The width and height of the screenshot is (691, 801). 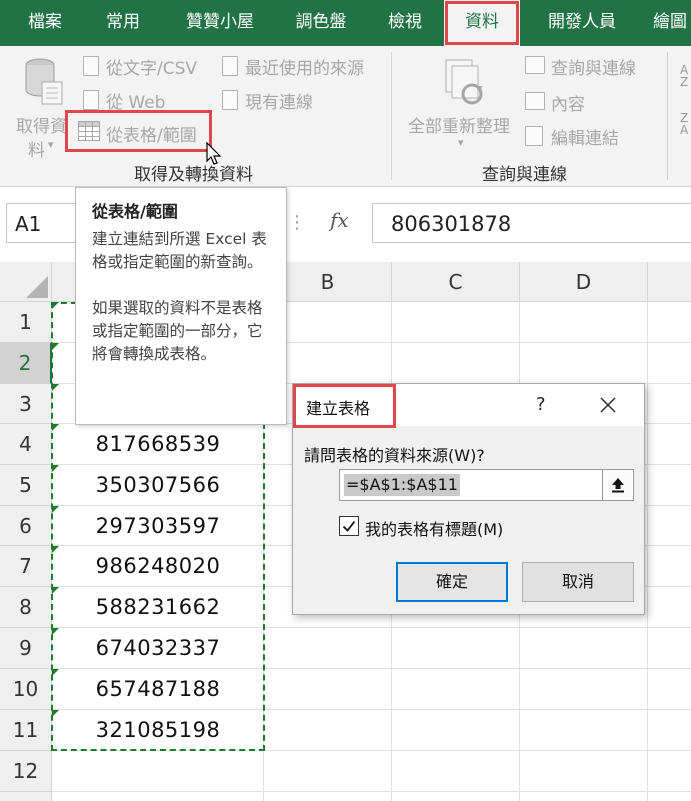 I want to click on tab-view: 檢視, so click(x=405, y=23).